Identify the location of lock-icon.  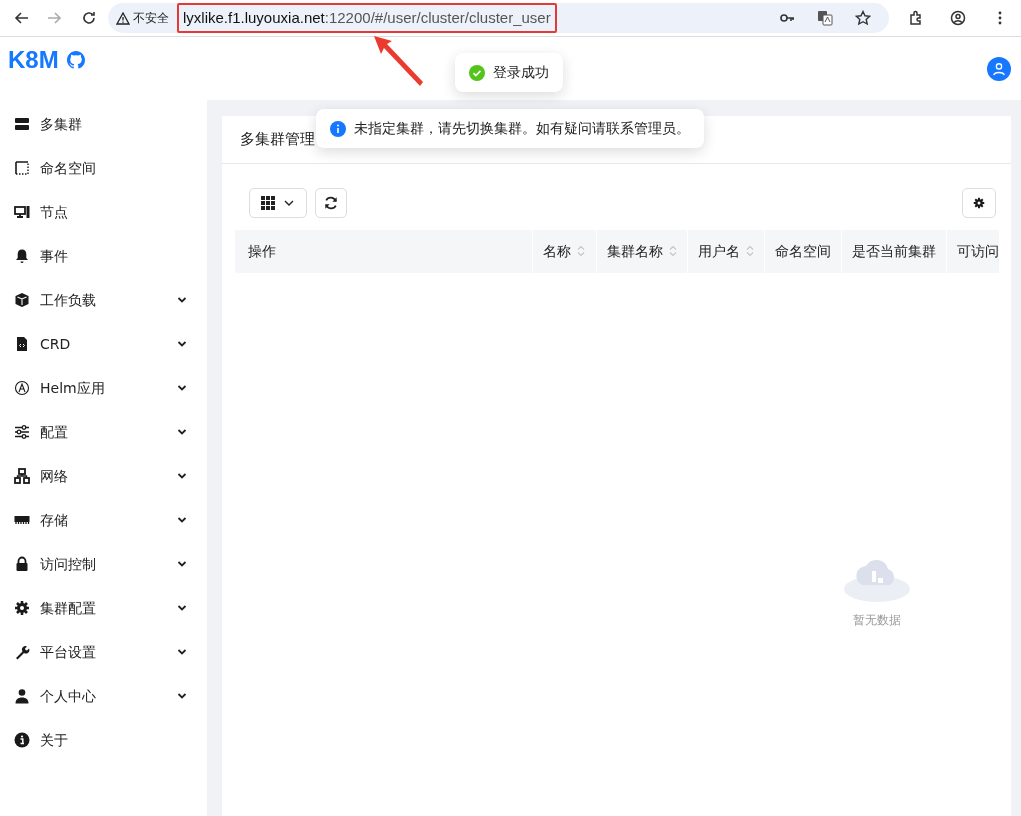
(22, 564).